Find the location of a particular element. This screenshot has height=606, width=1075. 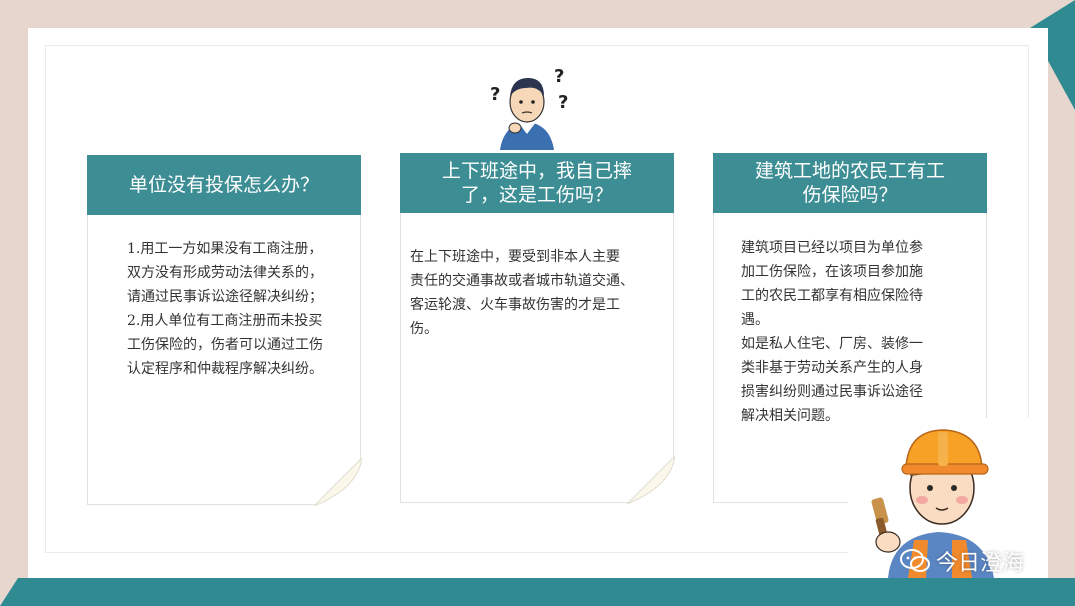

text-line: 如是私人住宅、厂房、装修一 is located at coordinates (832, 344).